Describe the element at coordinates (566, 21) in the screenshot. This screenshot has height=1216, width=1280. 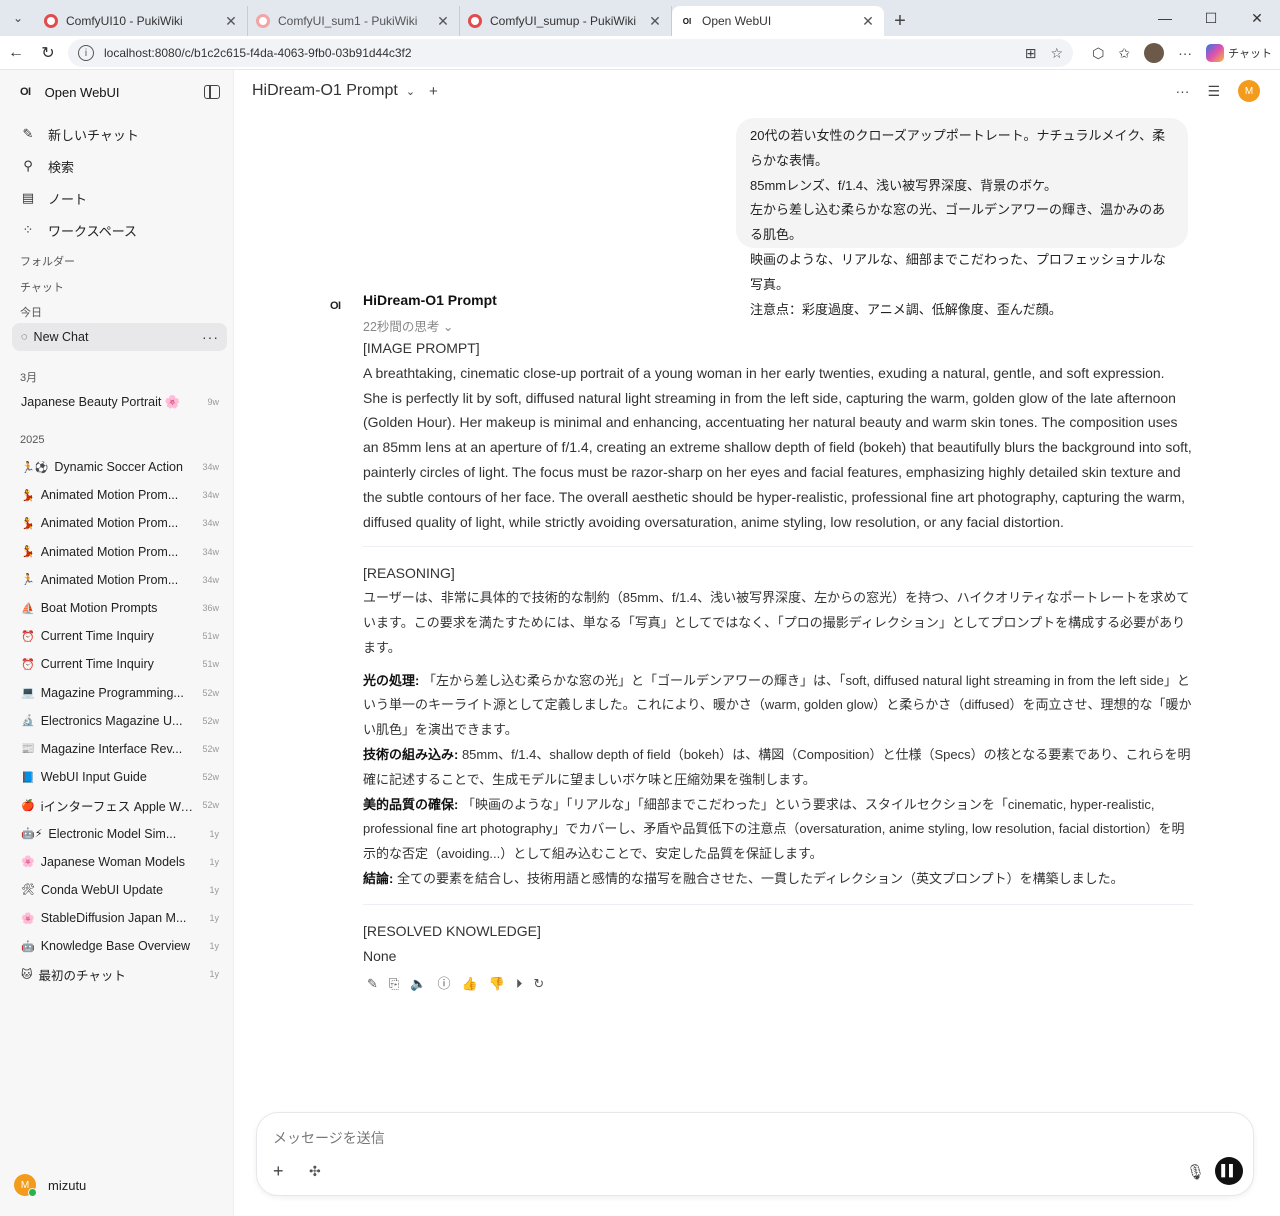
I see `browser-tab: ComfyUI_sumup - PukiWiki ✕` at that location.